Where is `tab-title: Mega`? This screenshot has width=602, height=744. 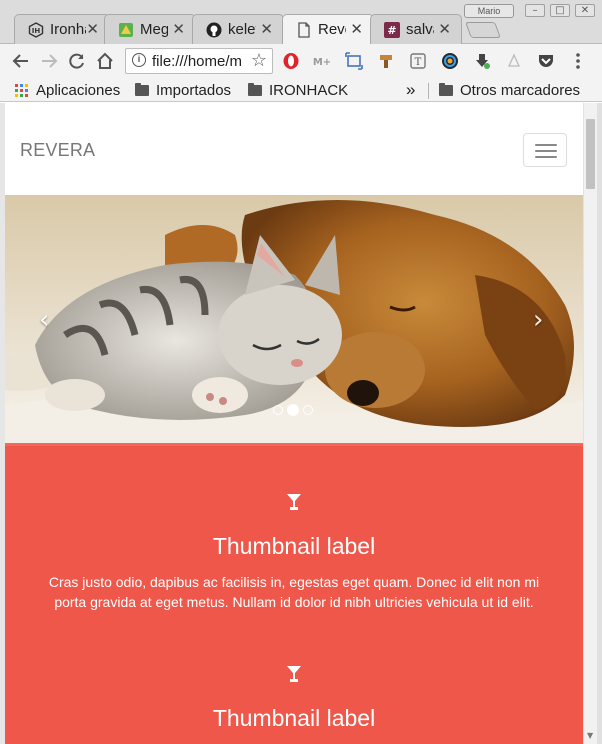
tab-title: Mega is located at coordinates (154, 29).